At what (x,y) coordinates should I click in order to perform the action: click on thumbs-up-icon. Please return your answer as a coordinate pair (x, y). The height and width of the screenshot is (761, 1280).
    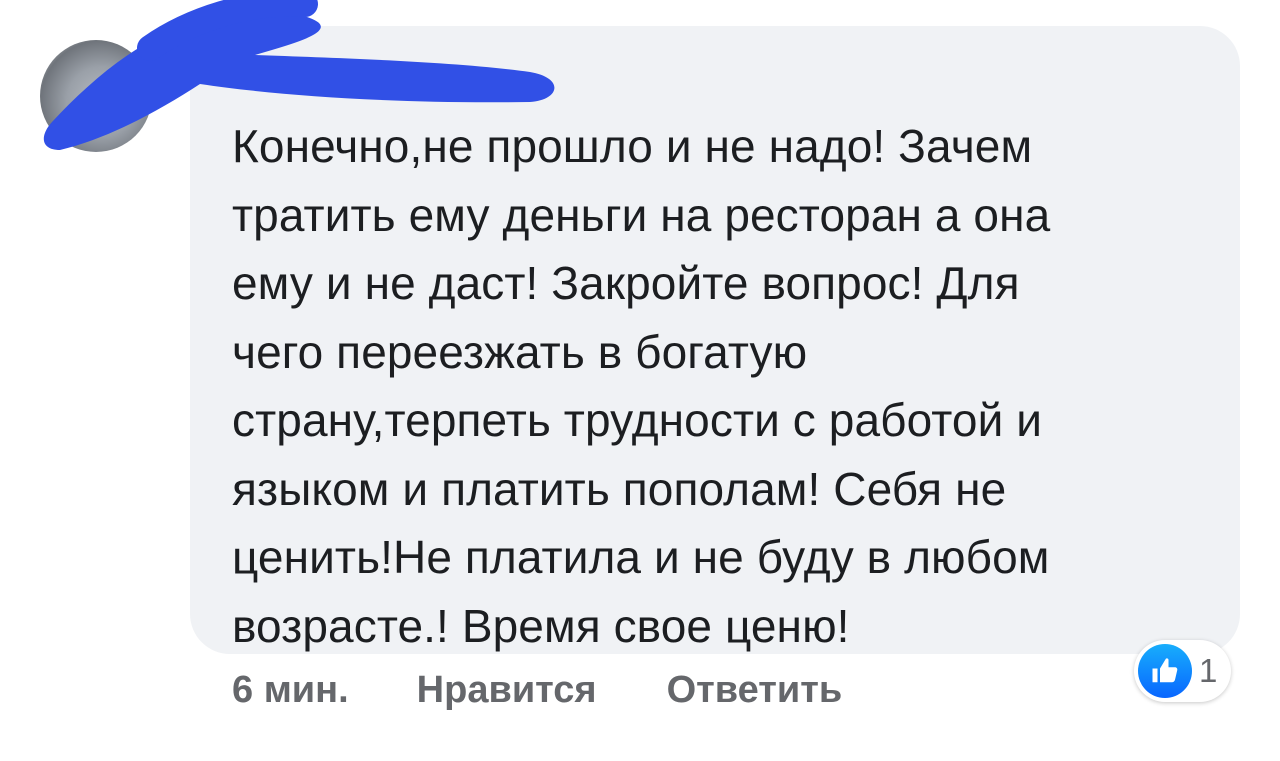
    Looking at the image, I should click on (1165, 671).